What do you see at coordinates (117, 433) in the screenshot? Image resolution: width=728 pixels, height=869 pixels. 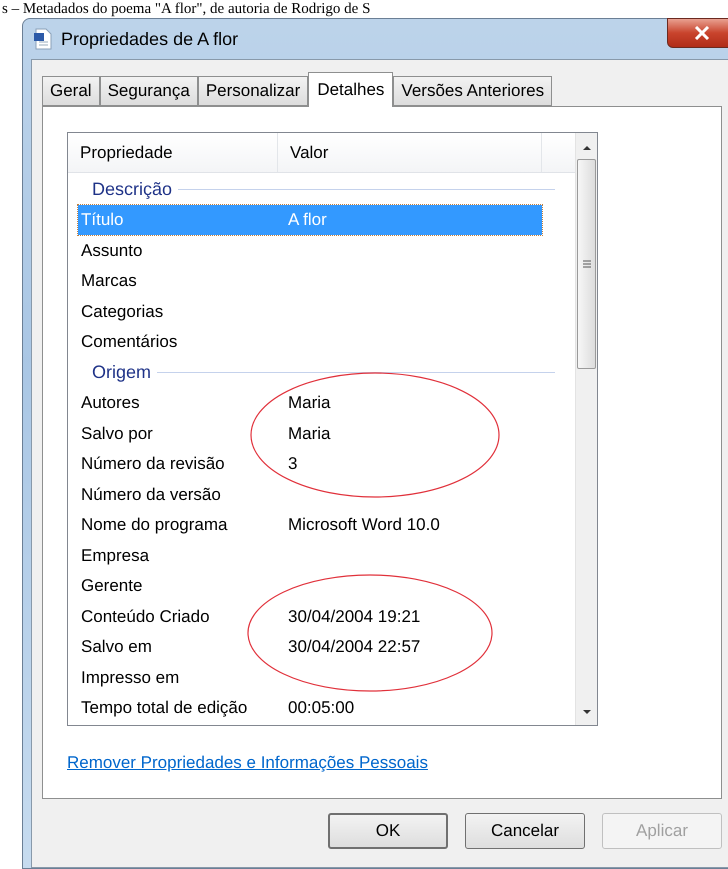 I see `property-name: Salvo por` at bounding box center [117, 433].